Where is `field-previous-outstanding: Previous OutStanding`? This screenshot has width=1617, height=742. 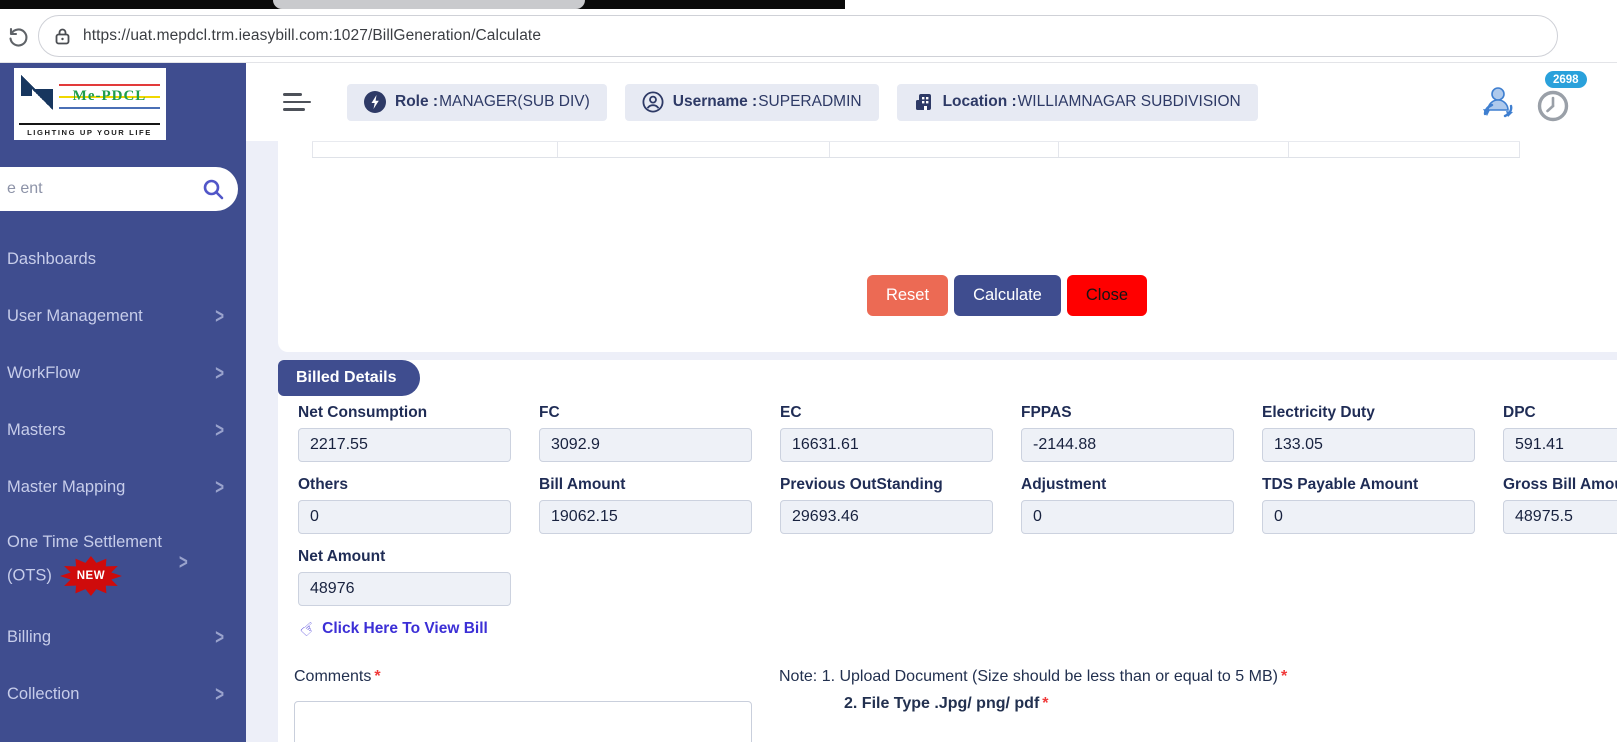
field-previous-outstanding: Previous OutStanding is located at coordinates (900, 505).